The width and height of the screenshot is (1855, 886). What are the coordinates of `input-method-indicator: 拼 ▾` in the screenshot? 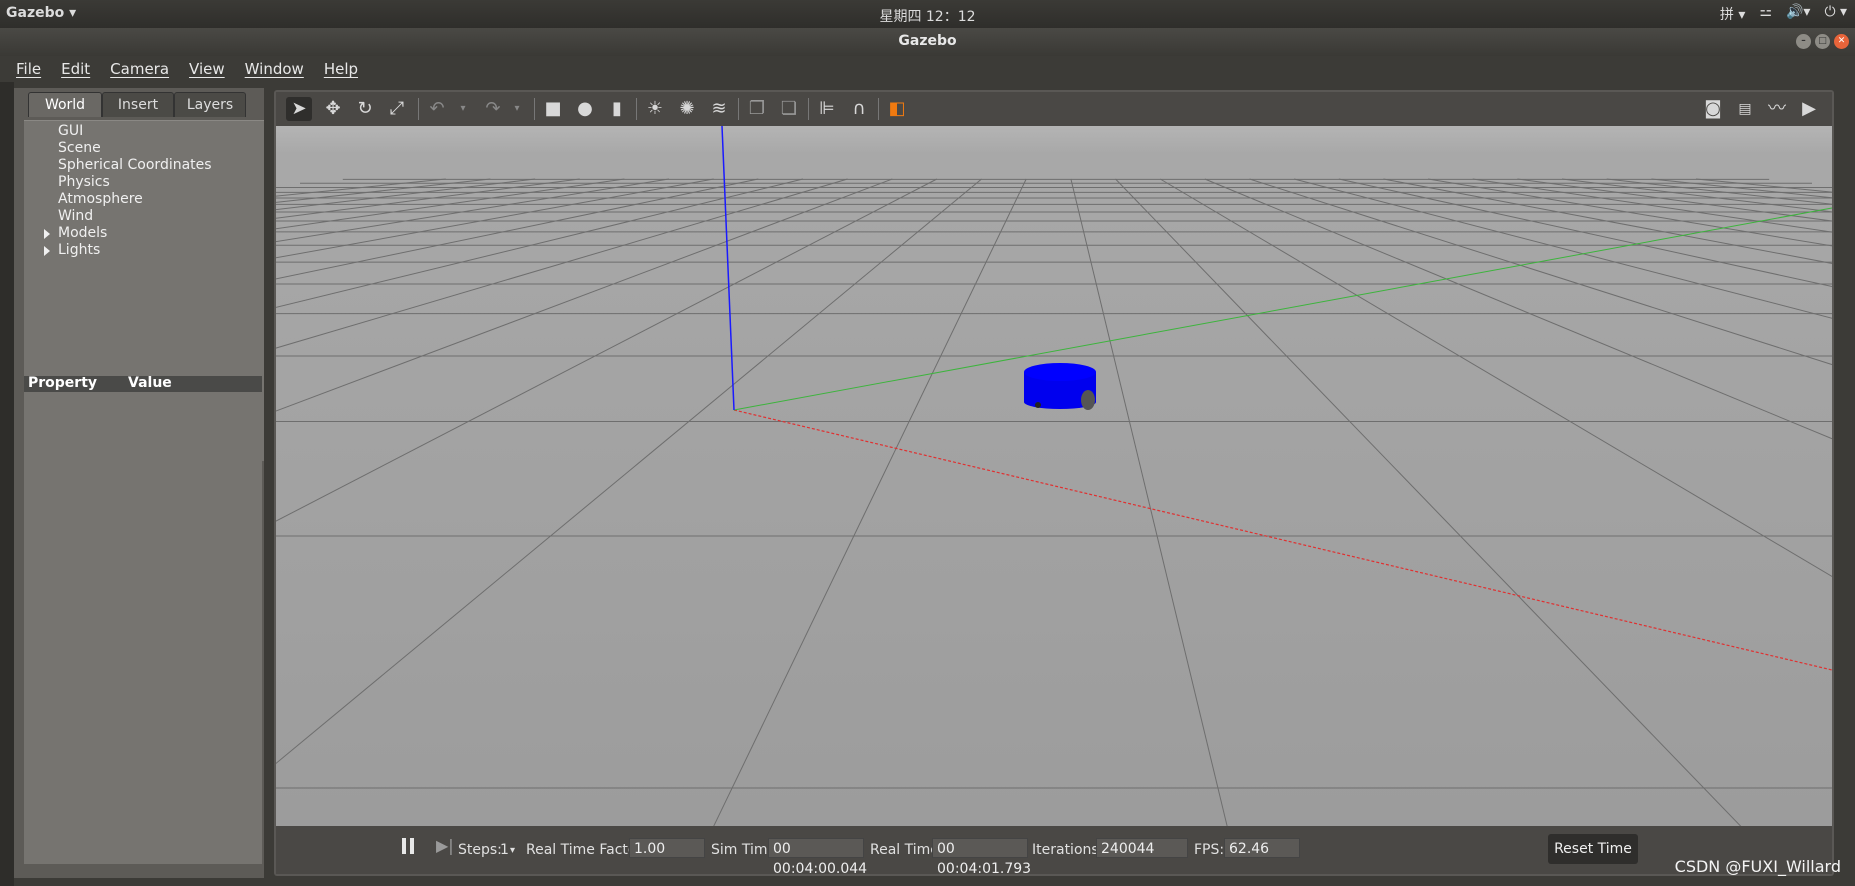 It's located at (1732, 14).